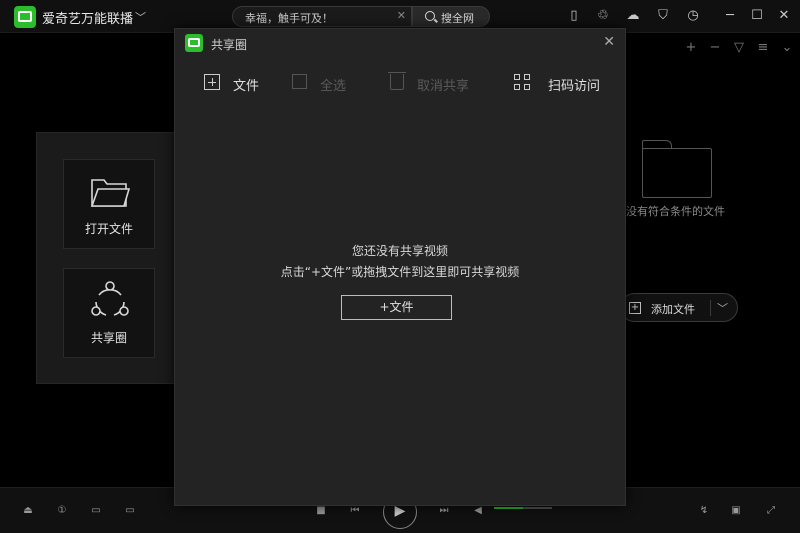 Image resolution: width=800 pixels, height=533 pixels. Describe the element at coordinates (333, 86) in the screenshot. I see `select-all-label: 全选` at that location.